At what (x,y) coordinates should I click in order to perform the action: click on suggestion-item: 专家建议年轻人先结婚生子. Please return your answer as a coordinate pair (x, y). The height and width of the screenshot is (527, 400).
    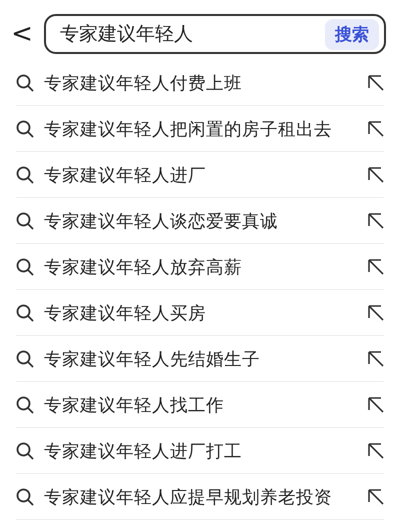
    Looking at the image, I should click on (200, 359).